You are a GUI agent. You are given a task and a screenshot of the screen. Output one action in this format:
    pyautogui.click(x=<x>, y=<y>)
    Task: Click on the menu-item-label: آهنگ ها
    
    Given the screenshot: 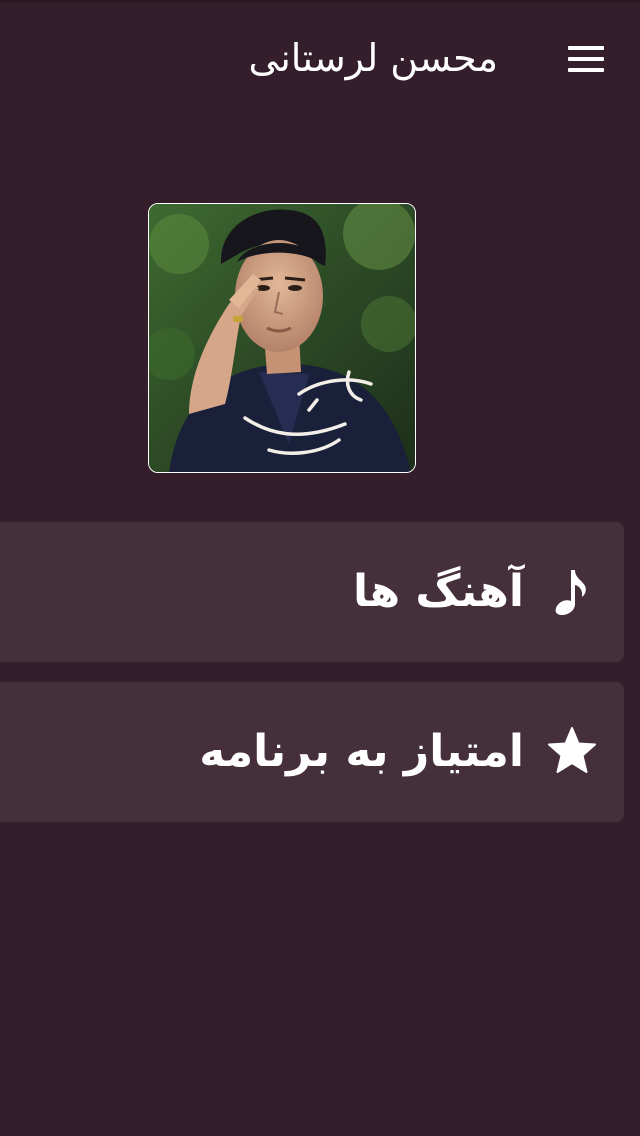 What is the action you would take?
    pyautogui.click(x=438, y=591)
    